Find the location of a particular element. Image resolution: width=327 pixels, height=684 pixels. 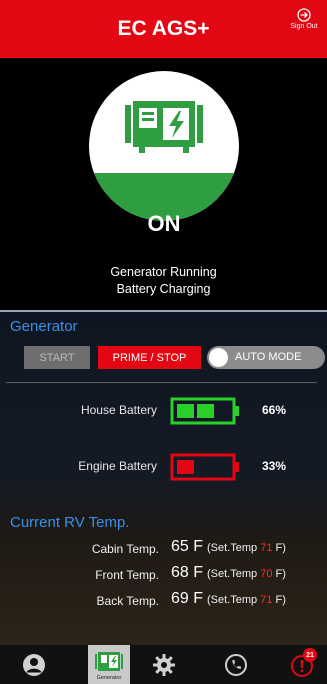

tab-generator: Generator is located at coordinates (109, 664).